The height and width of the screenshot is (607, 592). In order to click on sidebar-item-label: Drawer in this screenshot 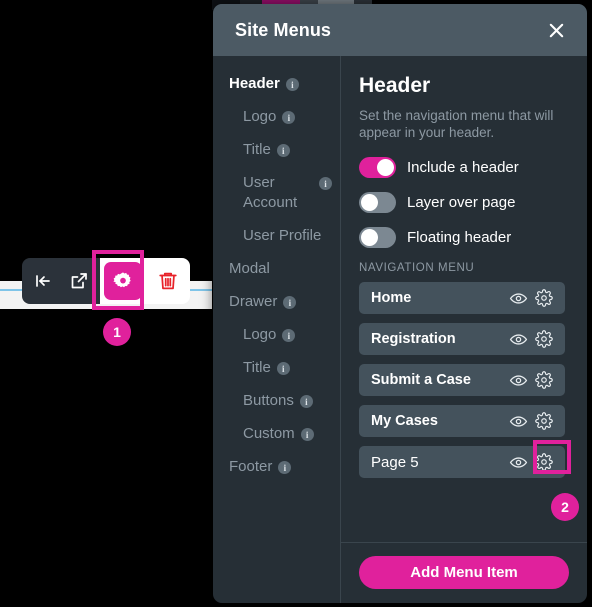, I will do `click(253, 301)`.